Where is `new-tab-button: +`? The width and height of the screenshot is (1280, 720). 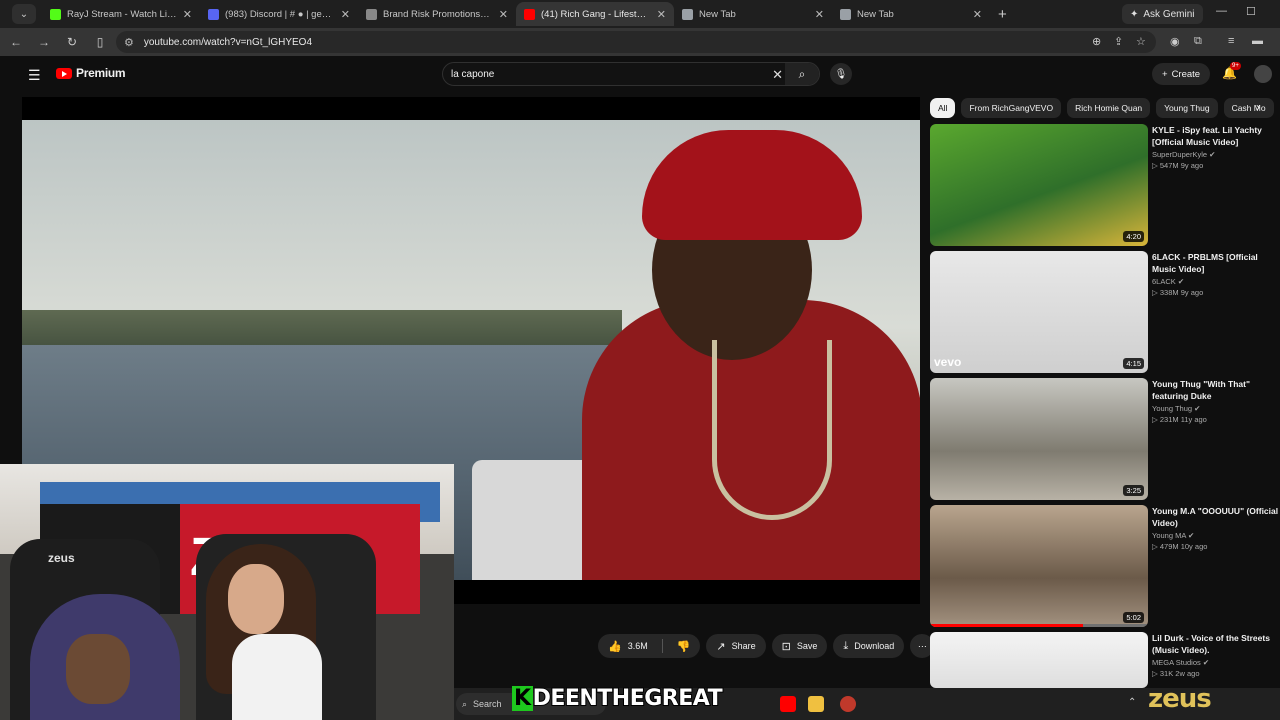 new-tab-button: + is located at coordinates (1002, 14).